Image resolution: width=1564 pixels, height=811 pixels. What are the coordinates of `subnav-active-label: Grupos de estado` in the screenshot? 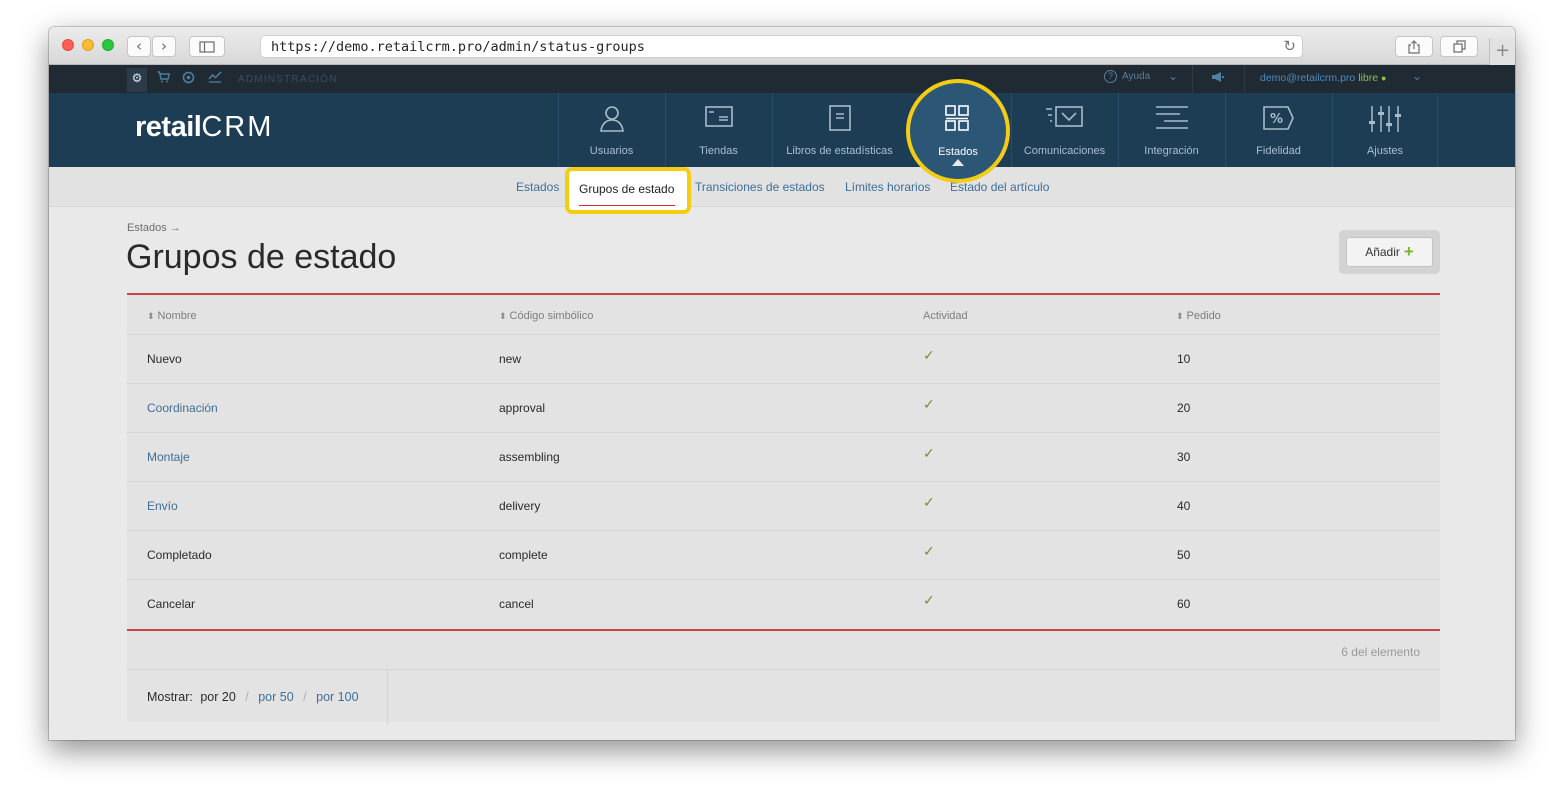 It's located at (627, 189).